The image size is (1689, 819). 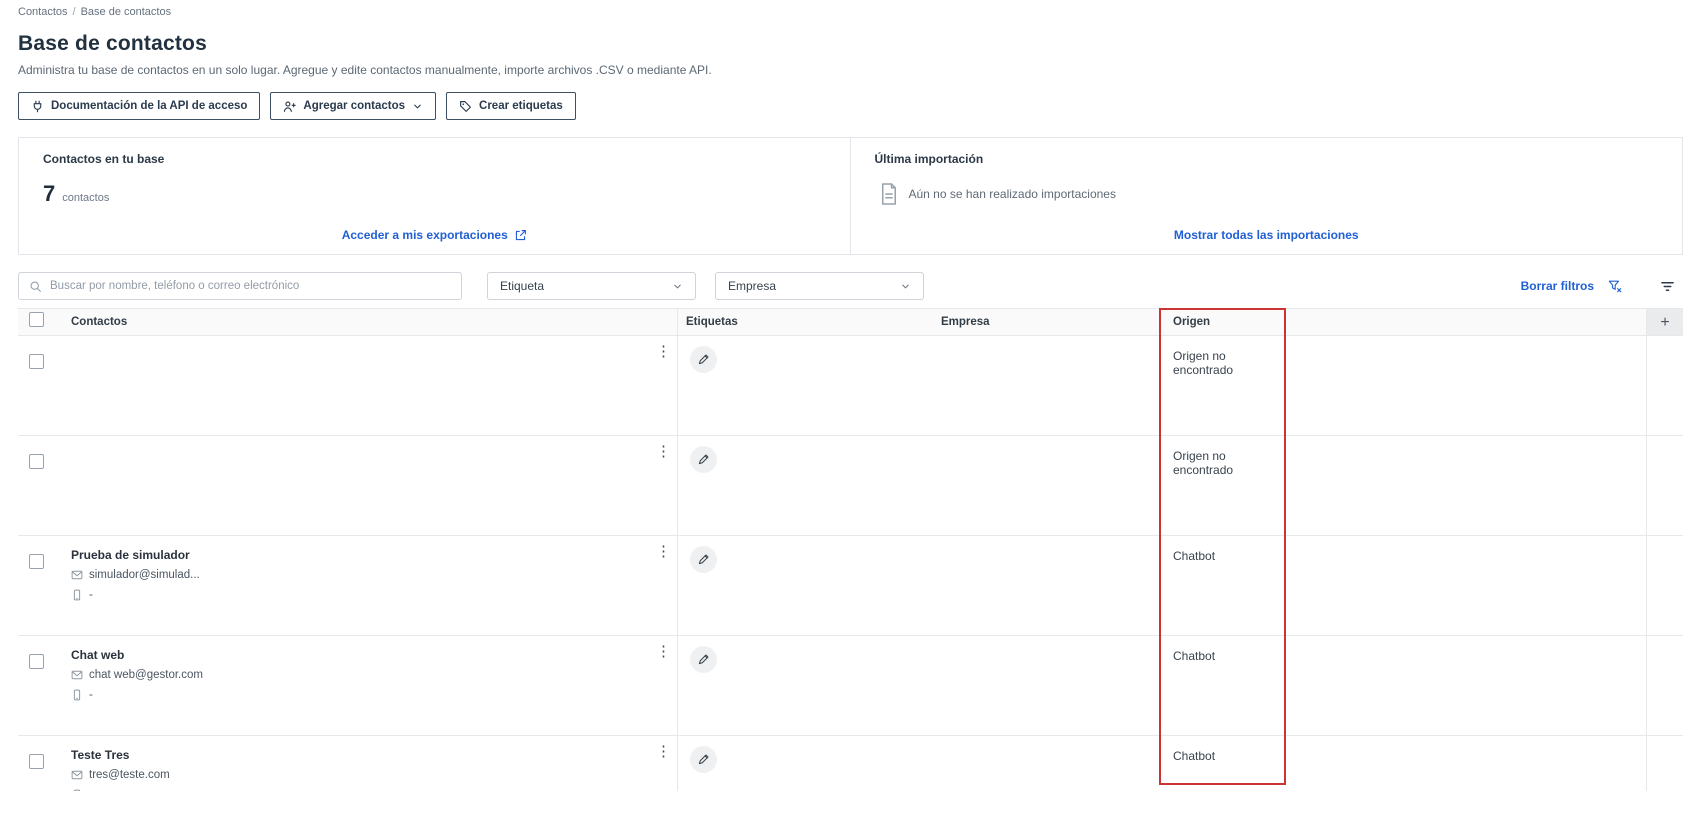 What do you see at coordinates (37, 106) in the screenshot?
I see `api-plug-icon` at bounding box center [37, 106].